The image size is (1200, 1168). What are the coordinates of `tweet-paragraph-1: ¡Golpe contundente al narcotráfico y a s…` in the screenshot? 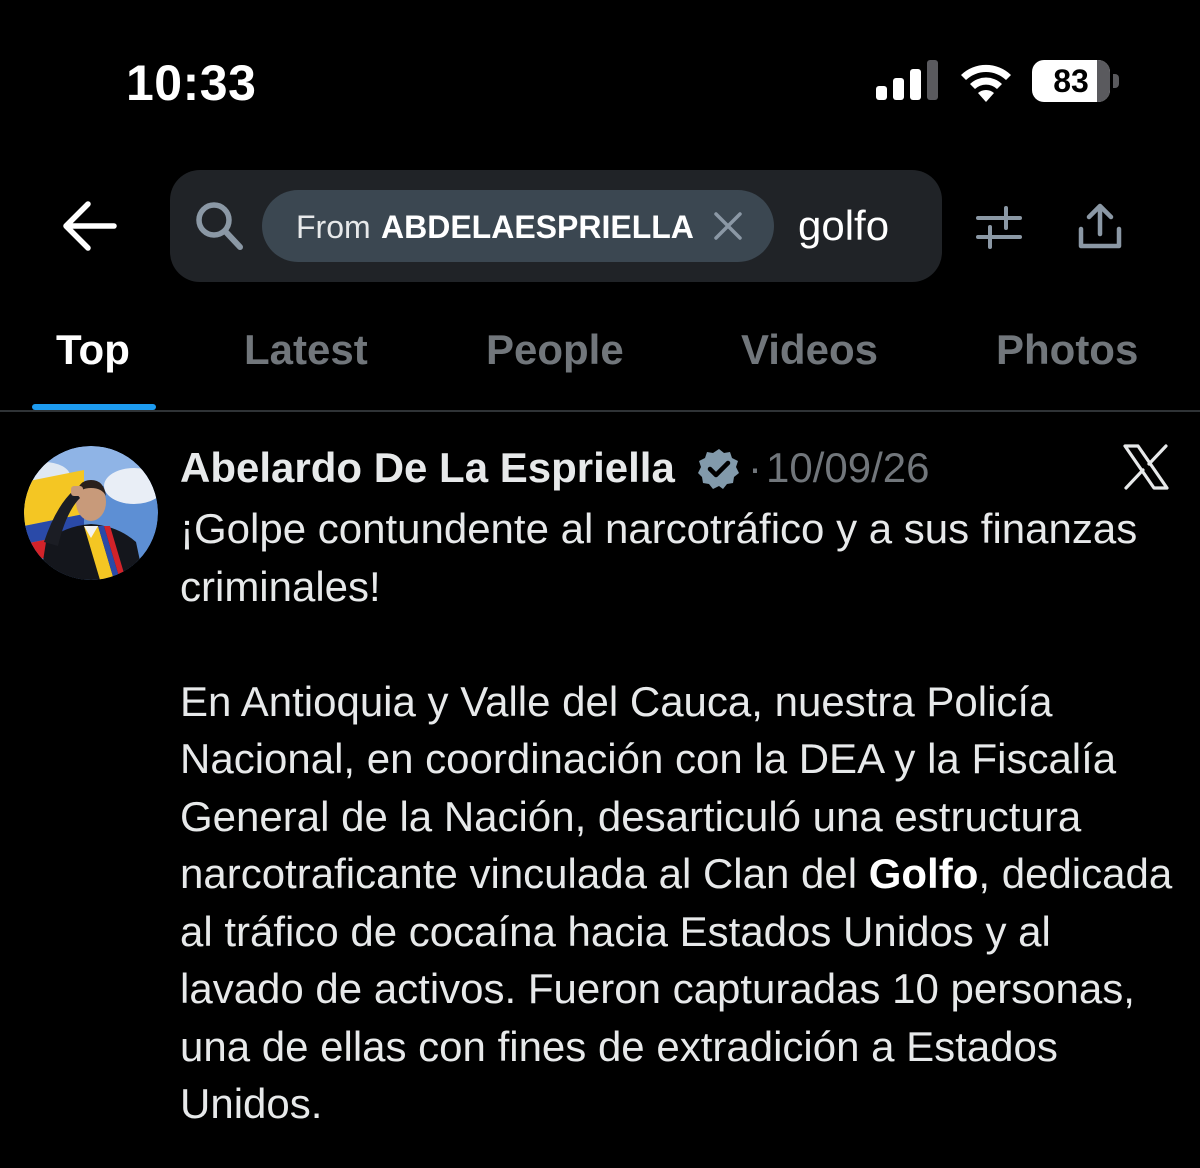 It's located at (659, 557).